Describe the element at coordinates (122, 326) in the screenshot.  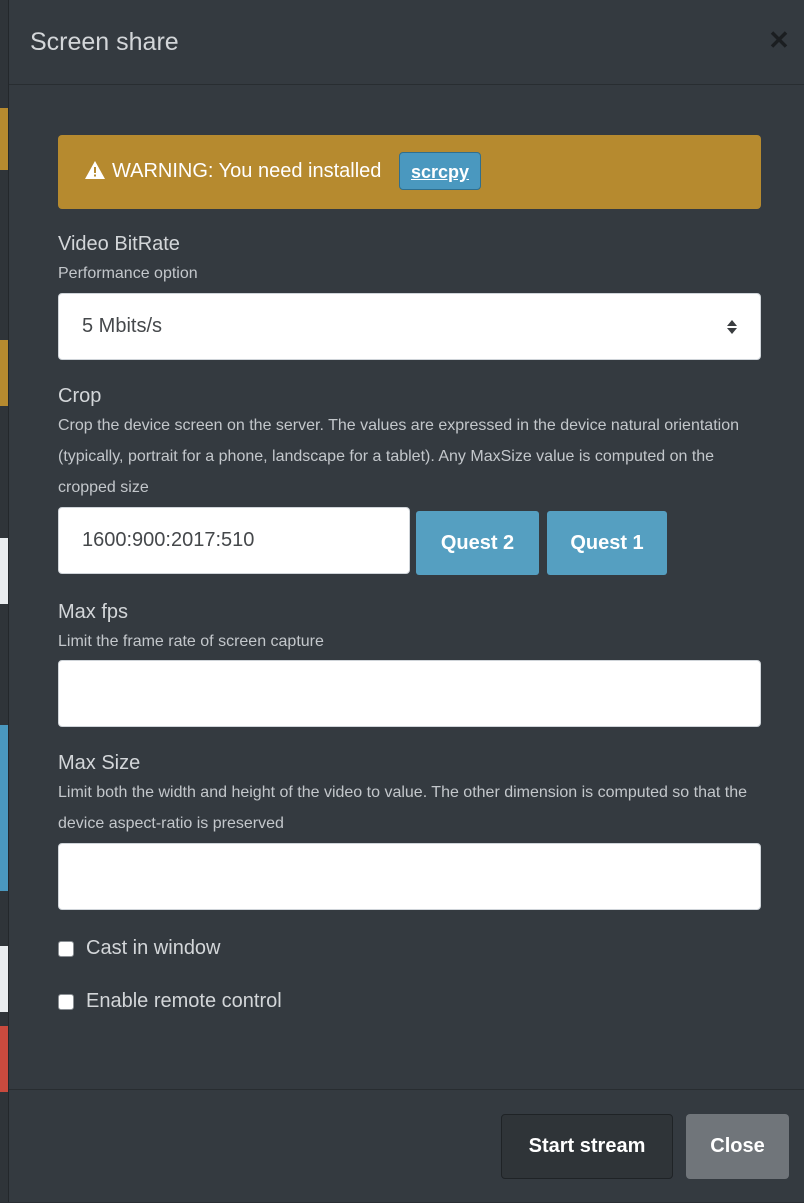
I see `bitrate-selected-value: 5 Mbits/s` at that location.